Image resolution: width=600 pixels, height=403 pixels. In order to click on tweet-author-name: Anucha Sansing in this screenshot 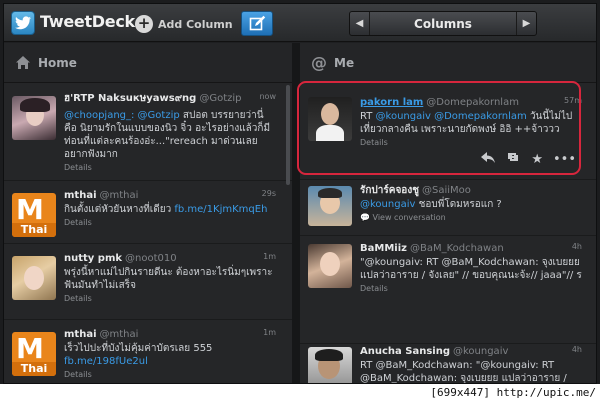, I will do `click(405, 351)`.